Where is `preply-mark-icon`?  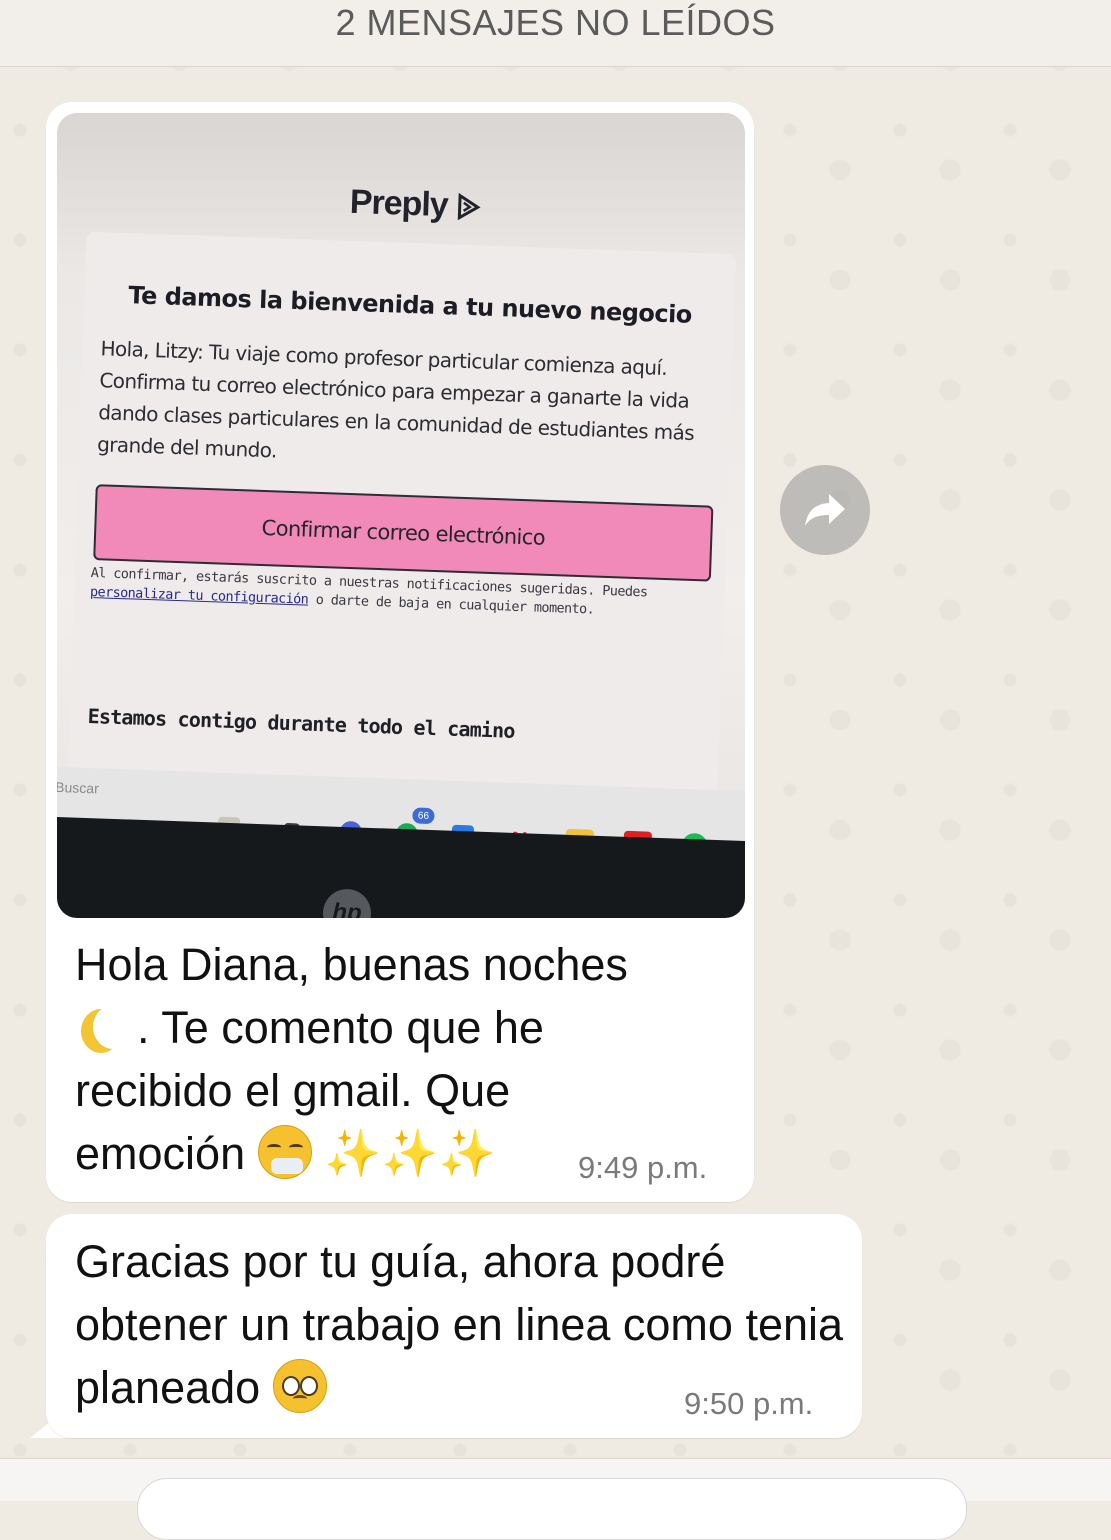
preply-mark-icon is located at coordinates (469, 206).